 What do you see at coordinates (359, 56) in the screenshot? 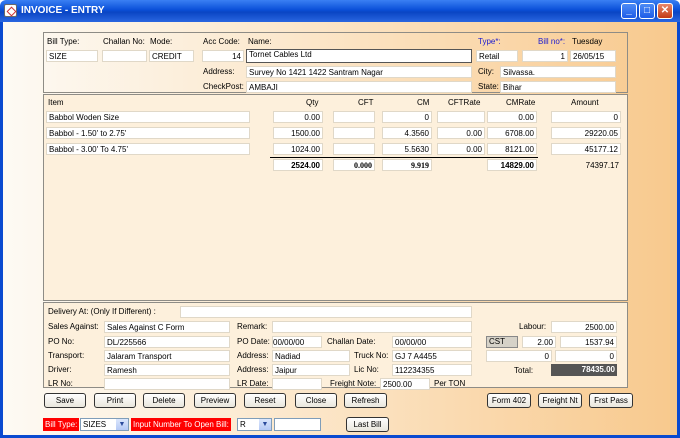
I see `name-field: Tornet Cables Ltd` at bounding box center [359, 56].